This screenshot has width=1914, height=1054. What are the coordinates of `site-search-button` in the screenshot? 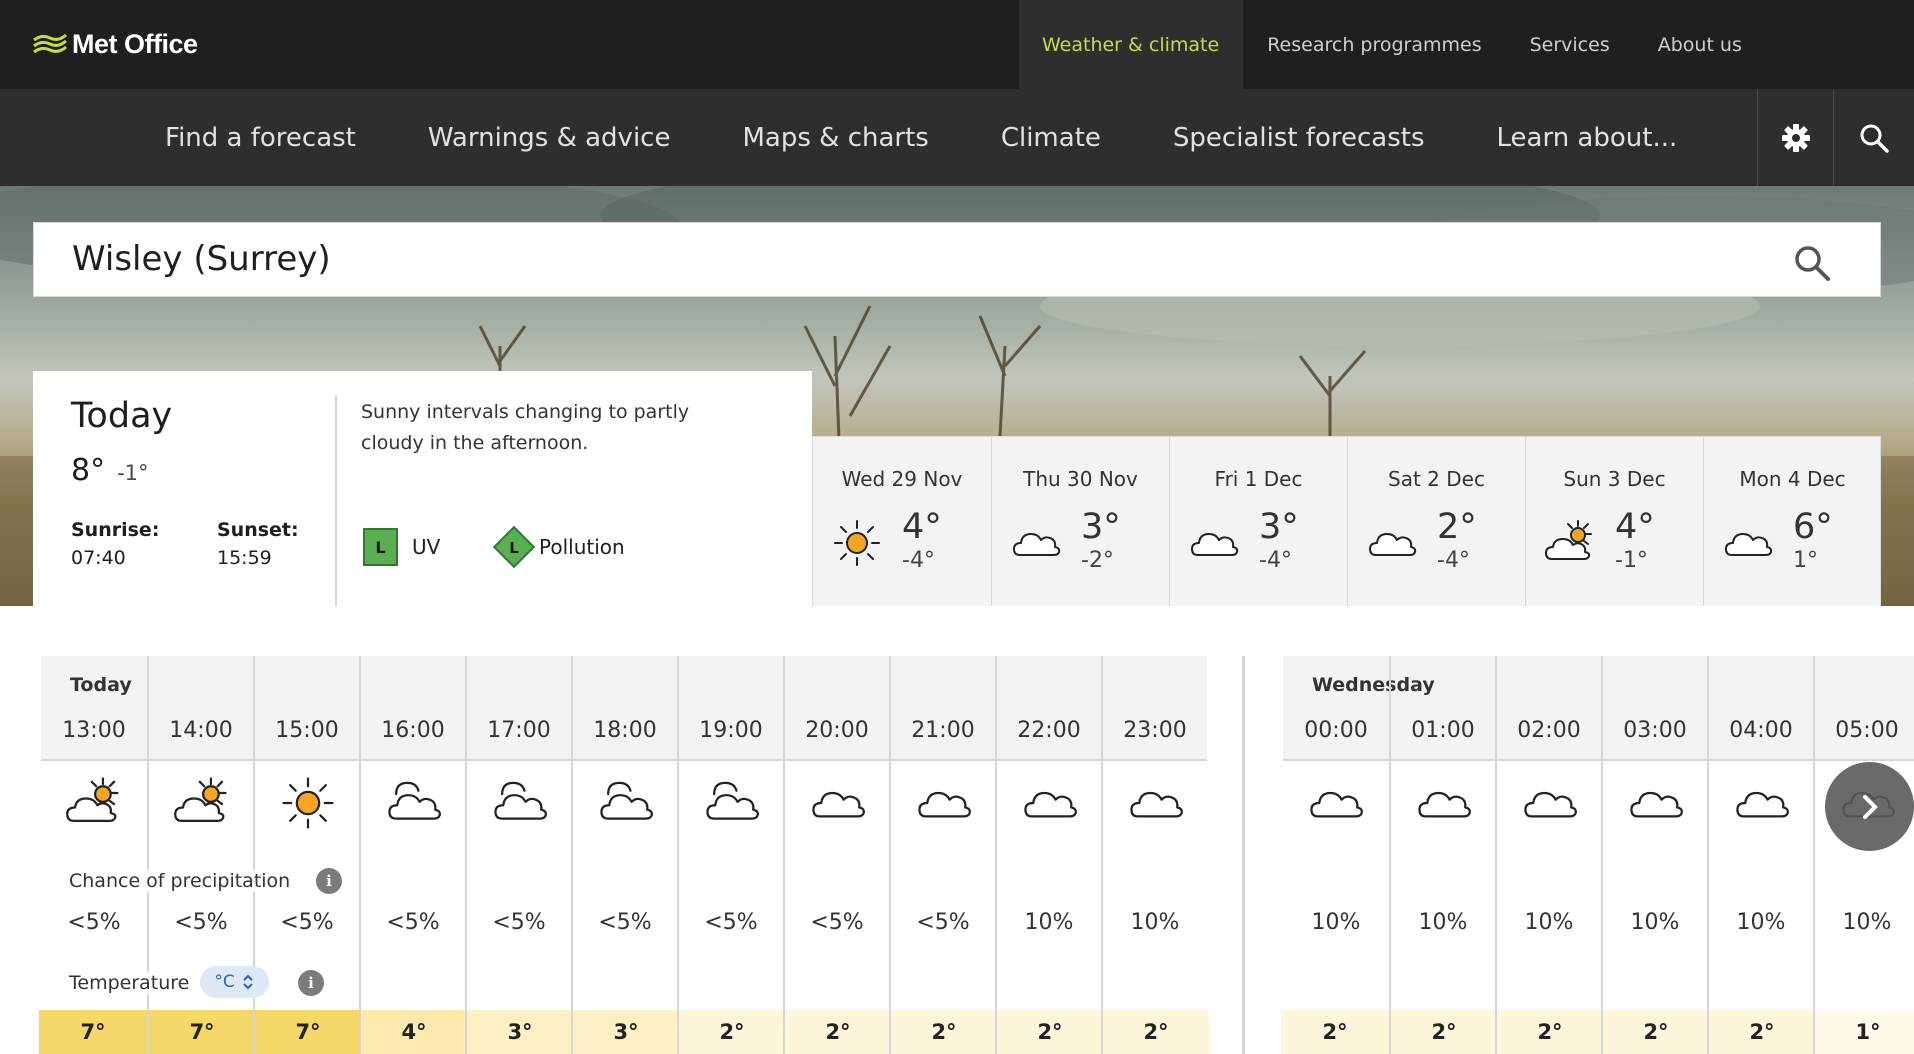 It's located at (1873, 137).